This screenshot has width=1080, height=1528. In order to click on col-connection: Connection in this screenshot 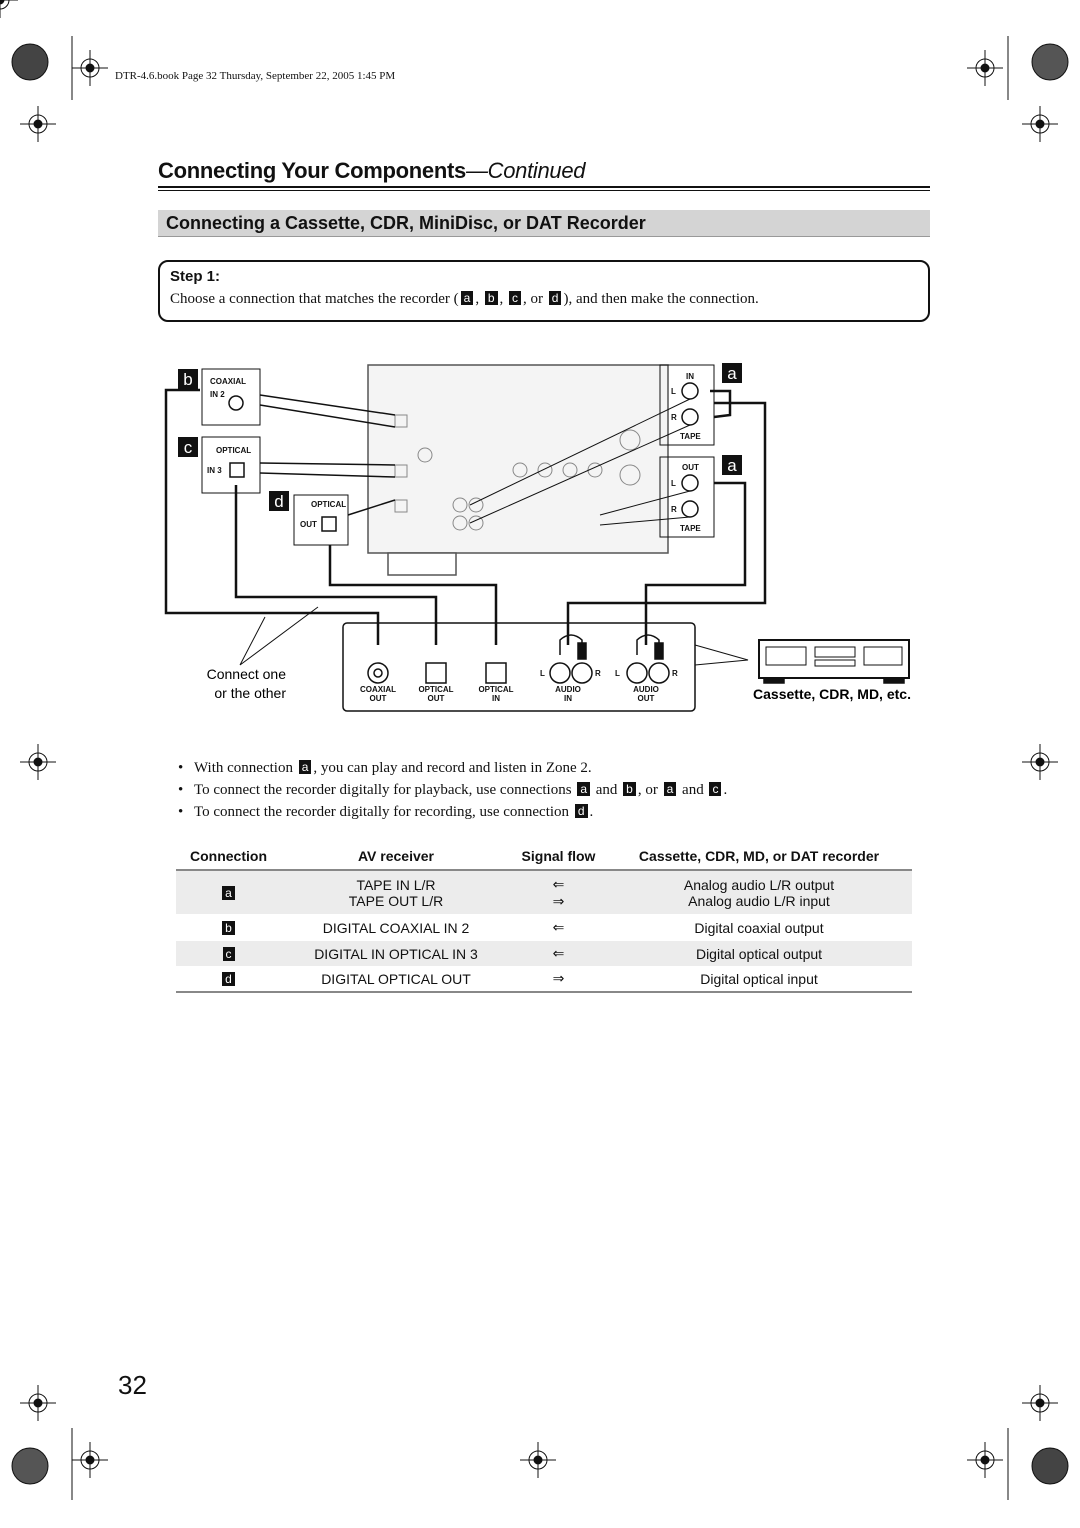, I will do `click(228, 858)`.